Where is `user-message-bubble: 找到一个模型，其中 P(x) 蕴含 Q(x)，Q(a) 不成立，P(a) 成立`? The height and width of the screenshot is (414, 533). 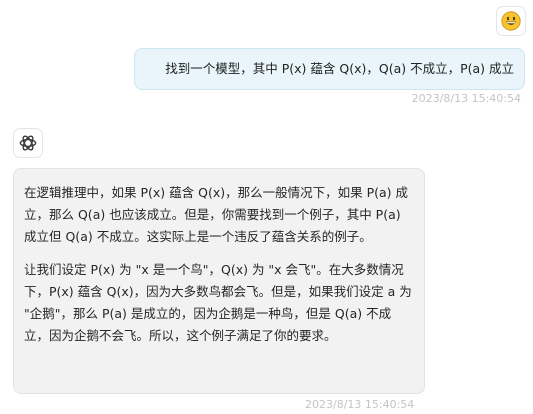 user-message-bubble: 找到一个模型，其中 P(x) 蕴含 Q(x)，Q(a) 不成立，P(a) 成立 is located at coordinates (329, 69).